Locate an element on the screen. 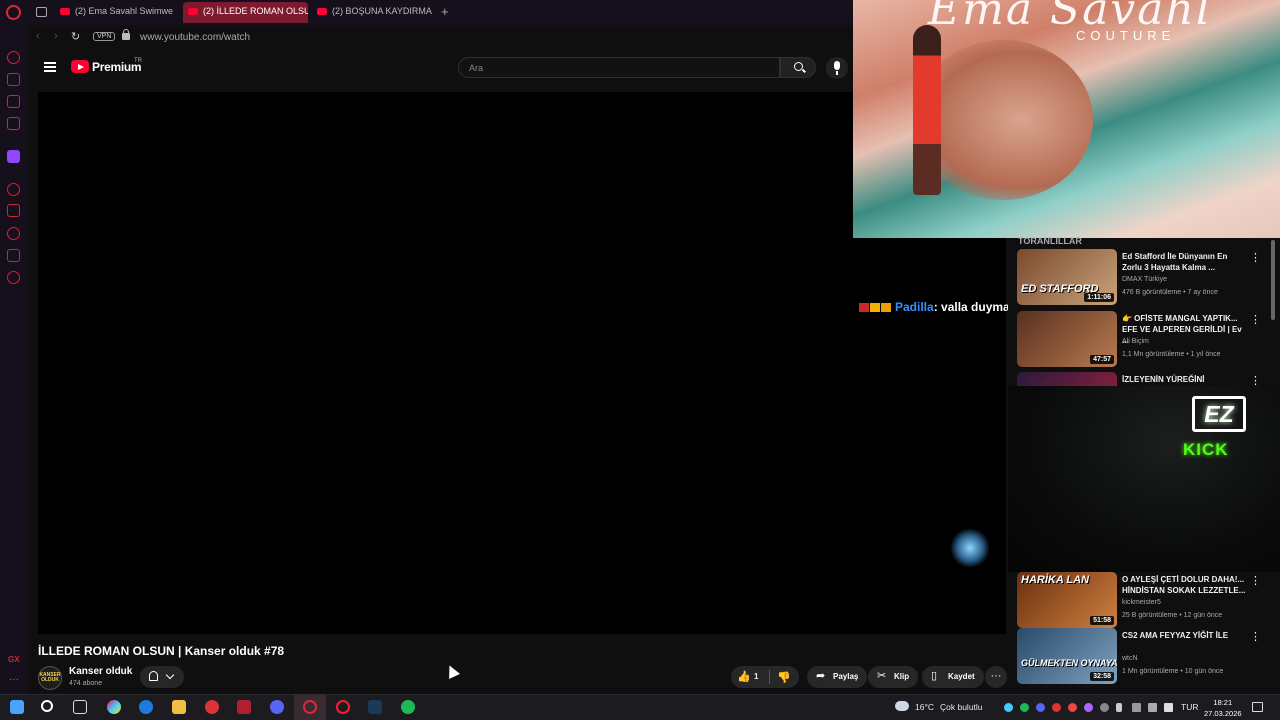 The height and width of the screenshot is (720, 1280). tab-ema-savahl: (2) Ema Savahl Swimwear is located at coordinates (114, 12).